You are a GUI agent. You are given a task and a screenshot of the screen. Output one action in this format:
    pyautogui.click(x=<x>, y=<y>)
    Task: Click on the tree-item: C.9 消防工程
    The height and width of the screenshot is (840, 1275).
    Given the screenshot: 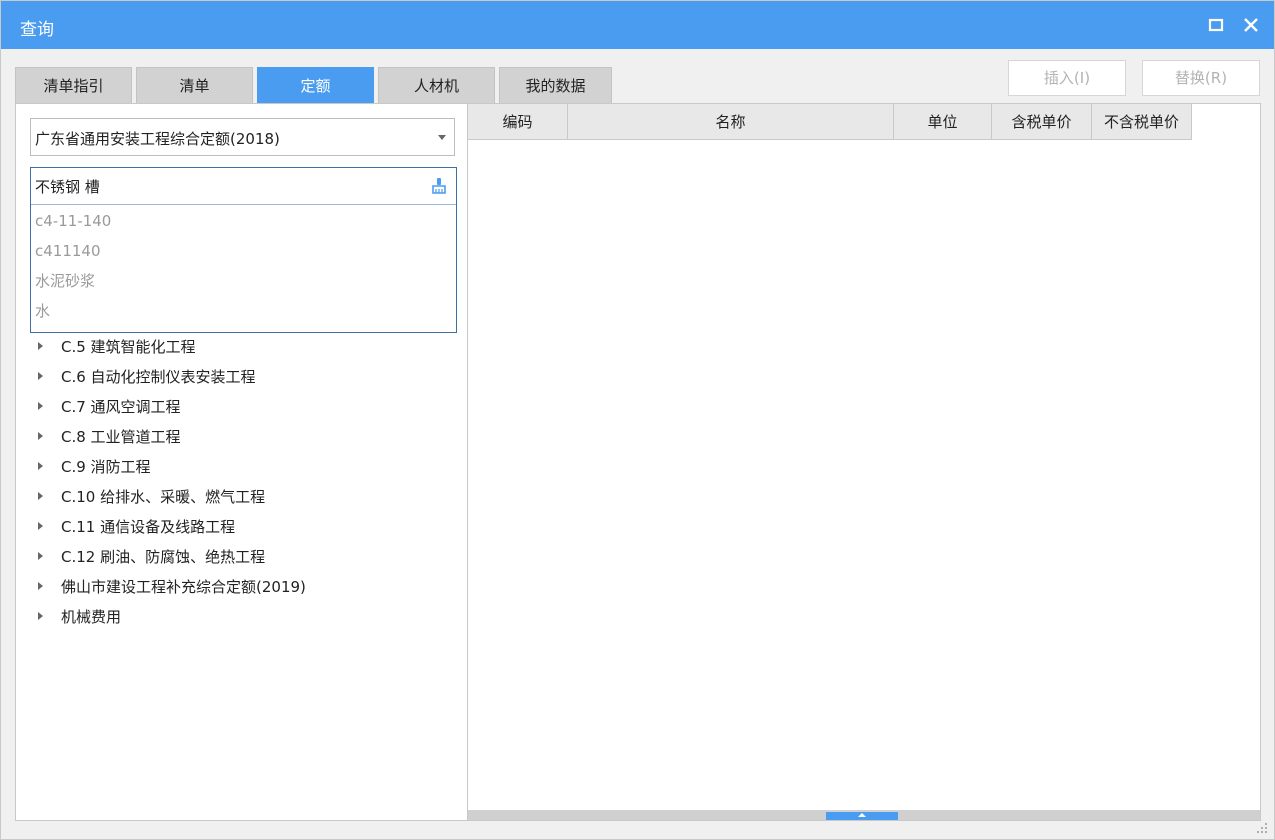 What is the action you would take?
    pyautogui.click(x=94, y=467)
    